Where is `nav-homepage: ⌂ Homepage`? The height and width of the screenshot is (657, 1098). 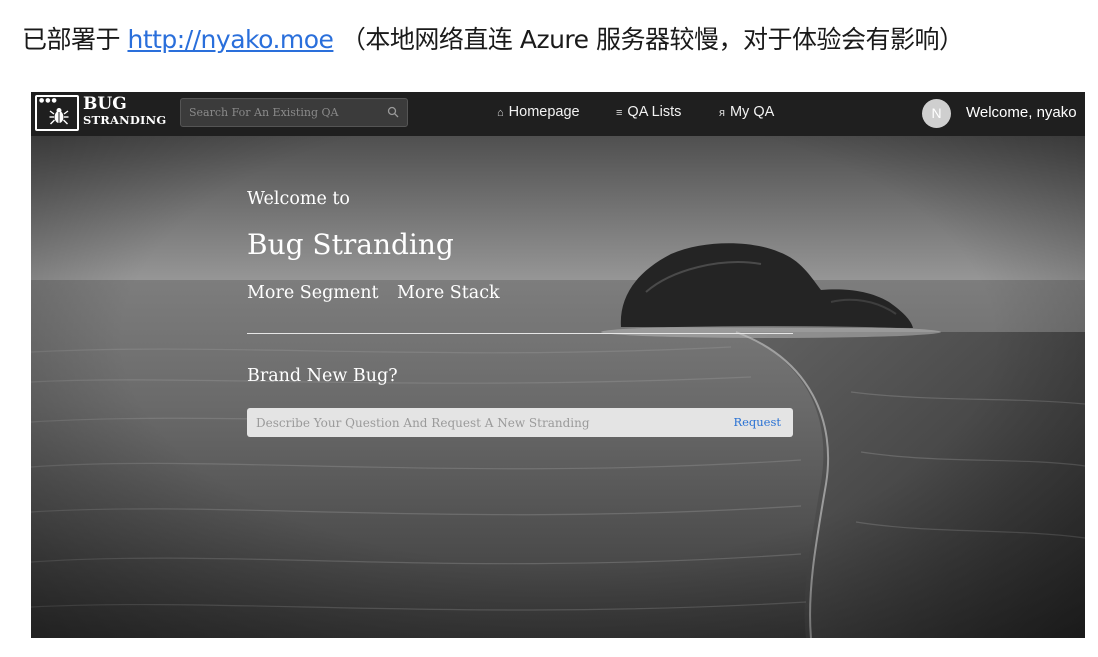
nav-homepage: ⌂ Homepage is located at coordinates (538, 114).